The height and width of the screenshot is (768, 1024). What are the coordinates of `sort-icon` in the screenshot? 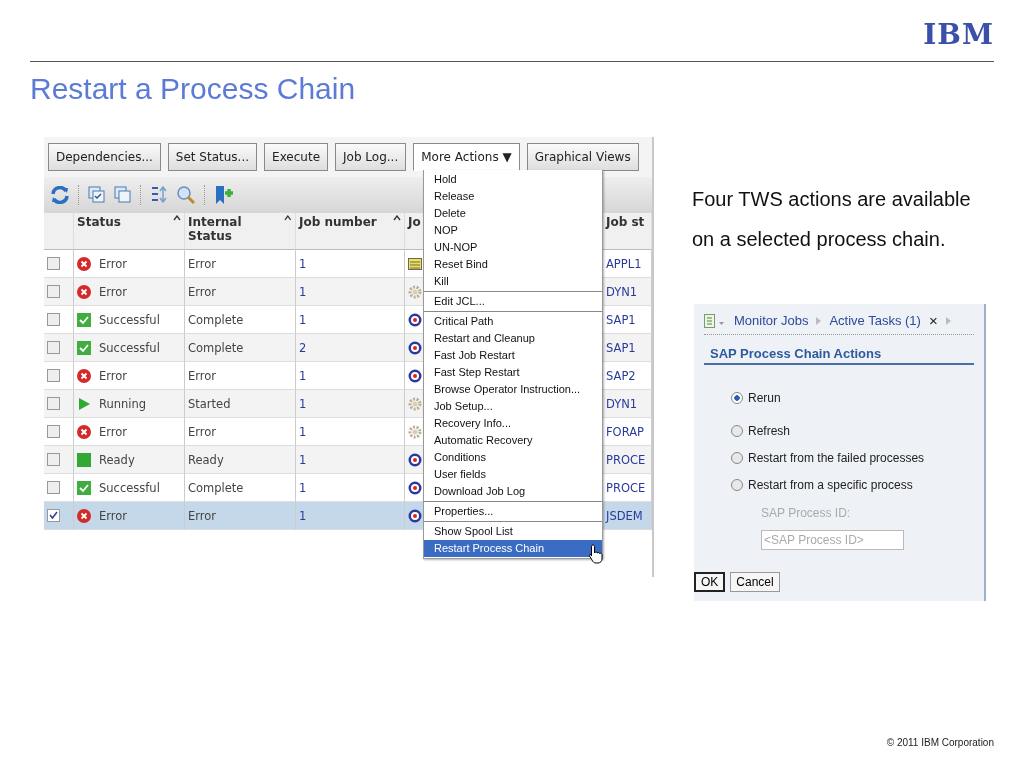 It's located at (159, 195).